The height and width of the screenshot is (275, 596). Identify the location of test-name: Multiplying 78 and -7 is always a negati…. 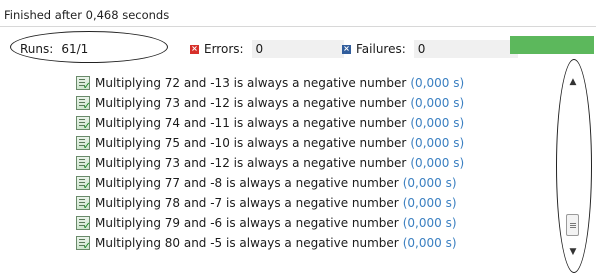
(247, 203).